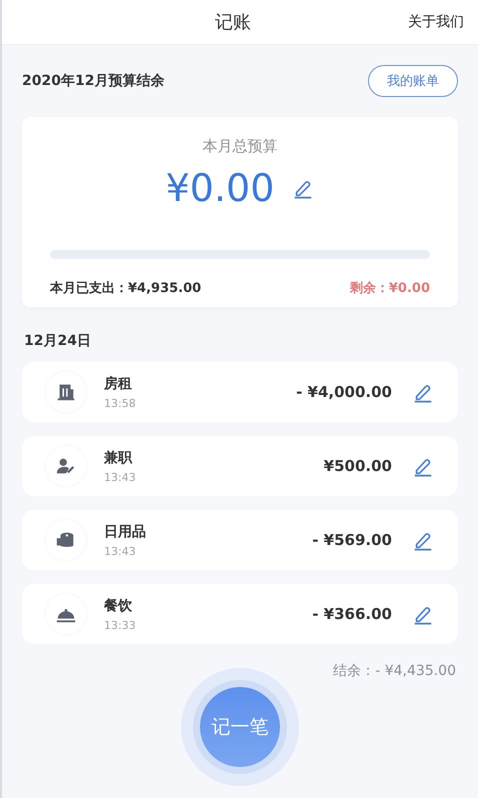  Describe the element at coordinates (93, 81) in the screenshot. I see `budget-title: 2020年12月预算结余` at that location.